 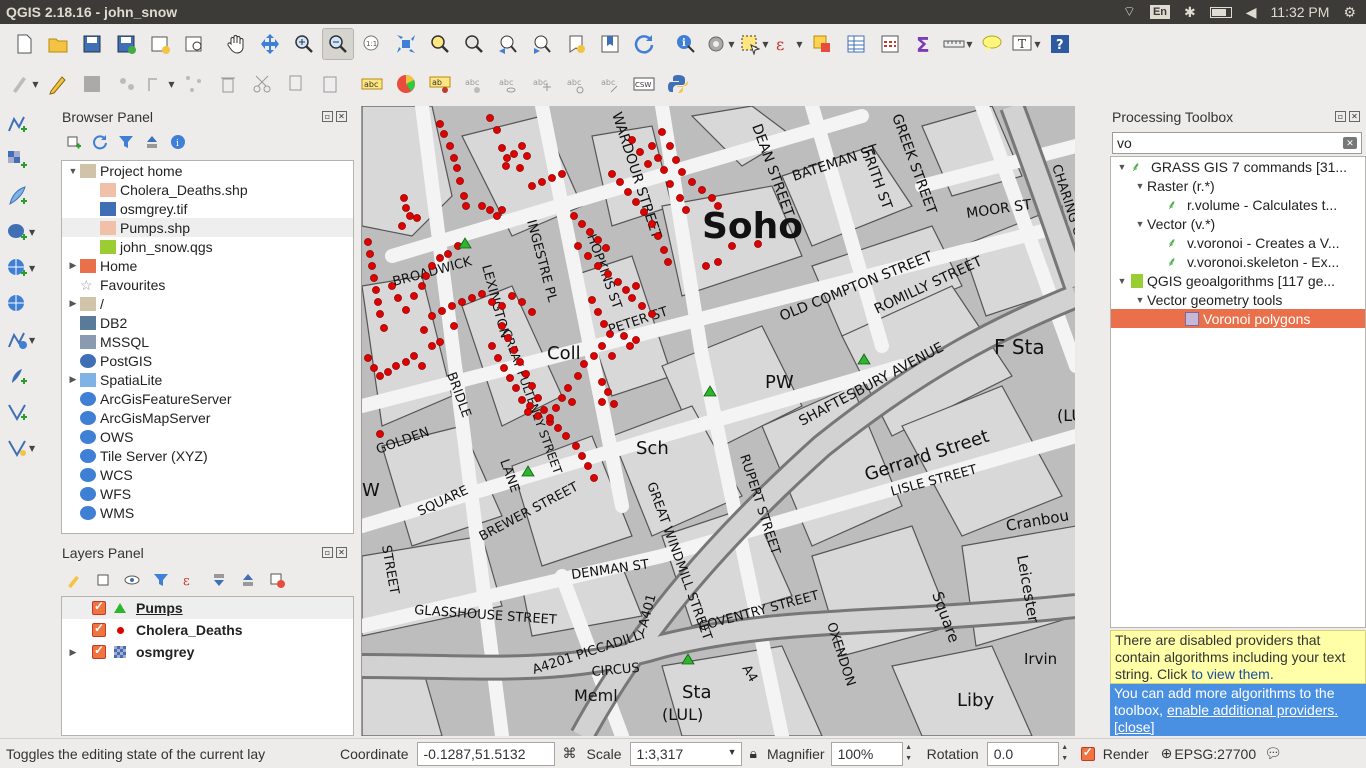 I want to click on zoom-to-layer-button, so click(x=474, y=44).